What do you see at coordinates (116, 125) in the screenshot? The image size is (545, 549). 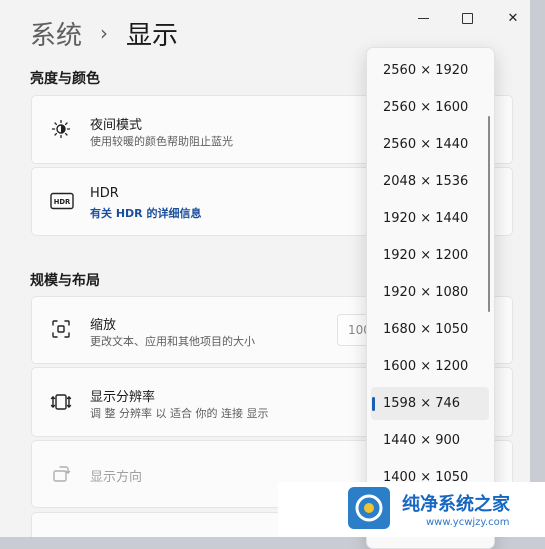 I see `night-light-title: 夜间模式` at bounding box center [116, 125].